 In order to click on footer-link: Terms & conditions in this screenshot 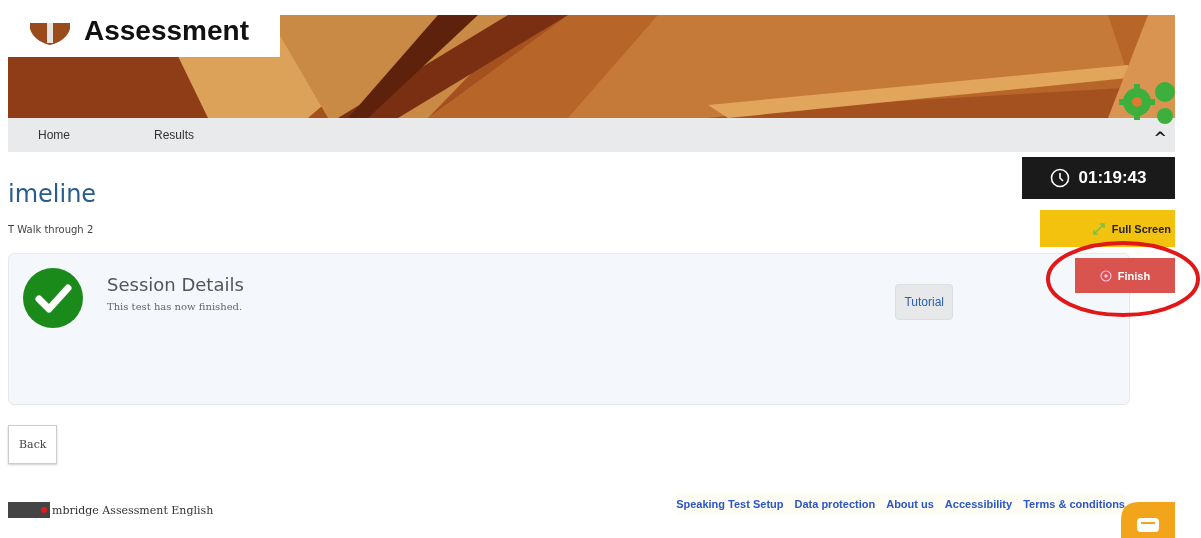, I will do `click(1074, 504)`.